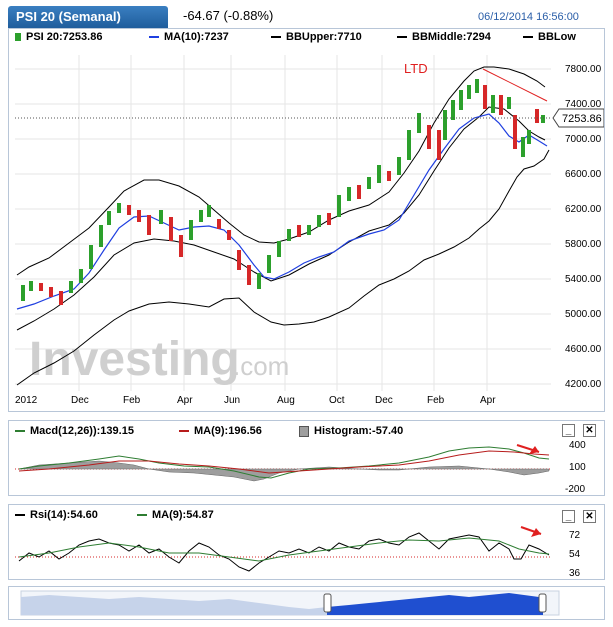 This screenshot has width=613, height=627. I want to click on rsi-panel: Rsi(14):54.60 MA(9):54.87 _ ✕ 72 54 36, so click(306, 542).